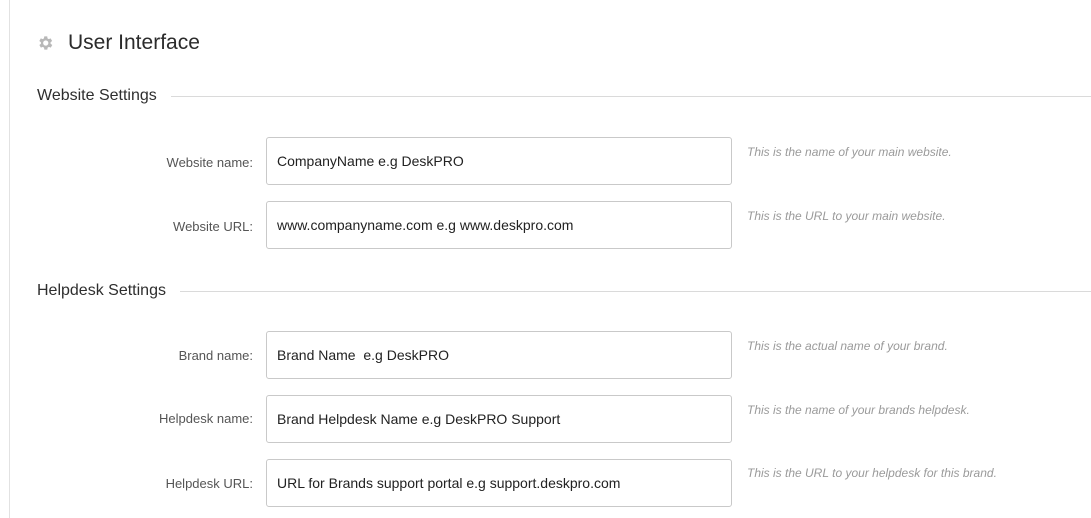  I want to click on helpdesk-name-input, so click(499, 419).